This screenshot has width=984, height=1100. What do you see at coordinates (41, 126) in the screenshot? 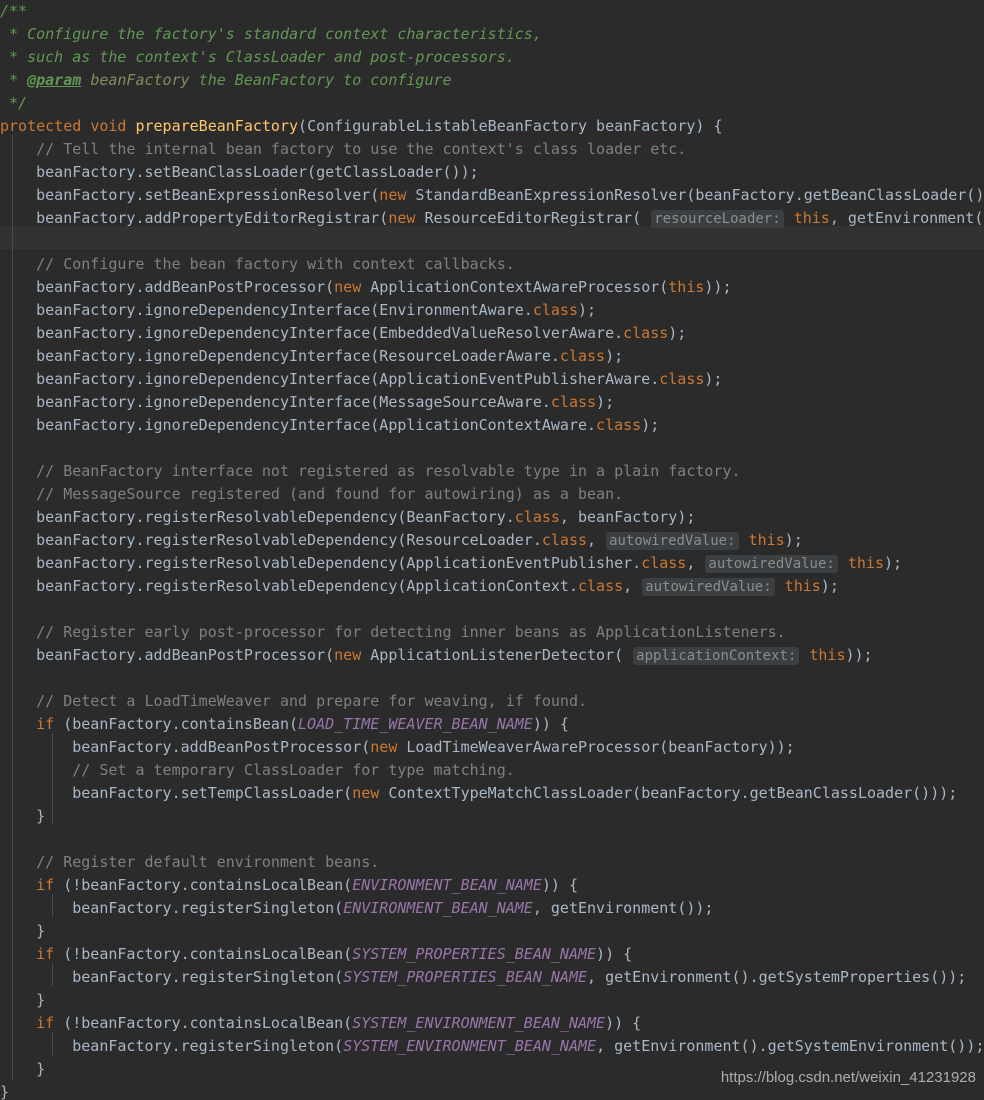
I see `keyword-protected: protected` at bounding box center [41, 126].